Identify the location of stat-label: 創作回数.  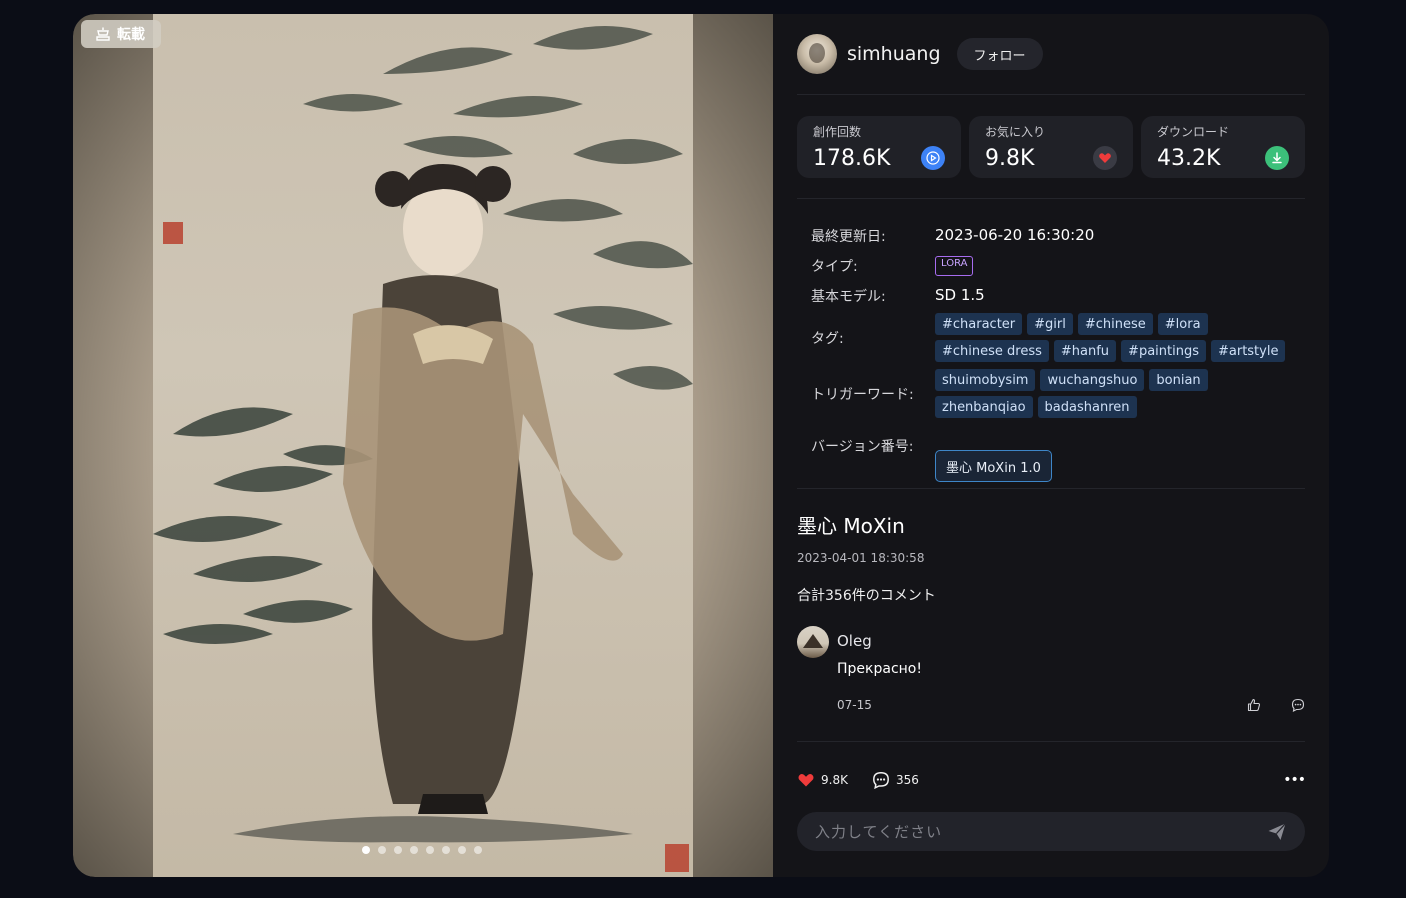
(837, 132).